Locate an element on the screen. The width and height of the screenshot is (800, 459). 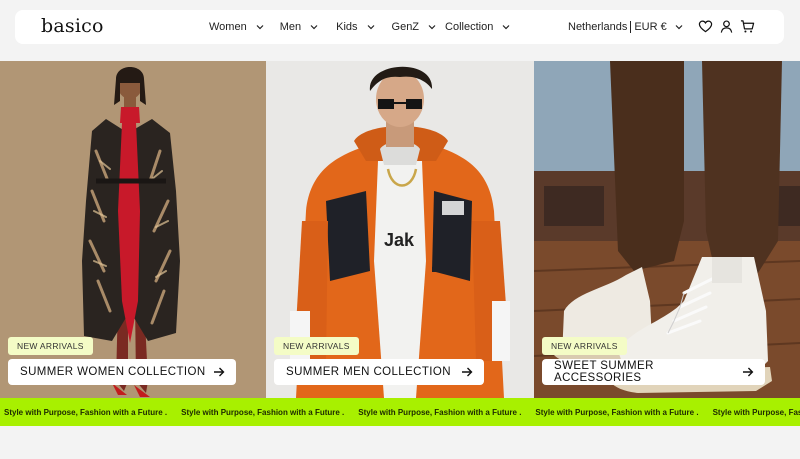
header-icons is located at coordinates (726, 26).